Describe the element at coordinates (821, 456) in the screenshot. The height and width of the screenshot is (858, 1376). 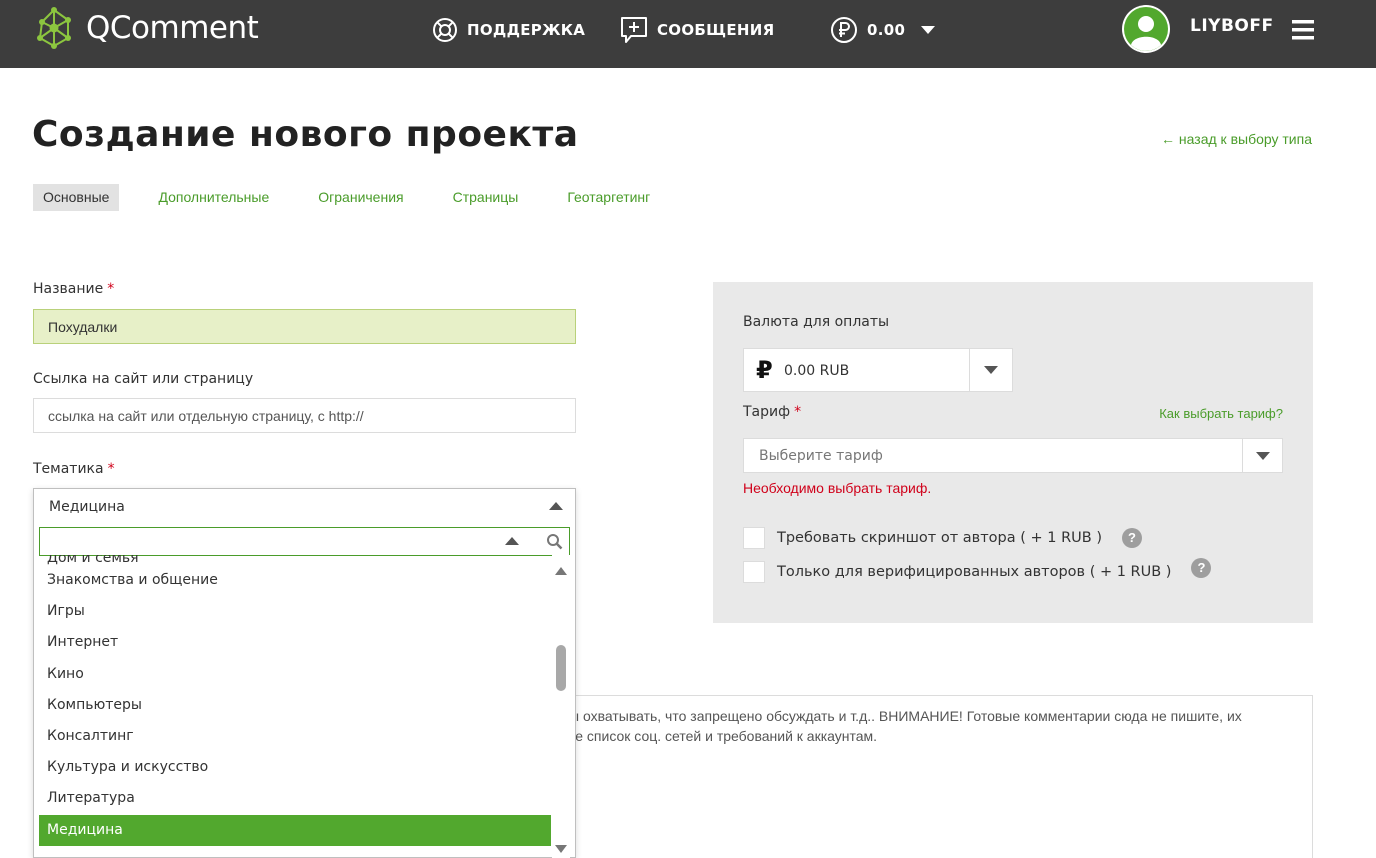
I see `tariff-placeholder: Выберите тариф` at that location.